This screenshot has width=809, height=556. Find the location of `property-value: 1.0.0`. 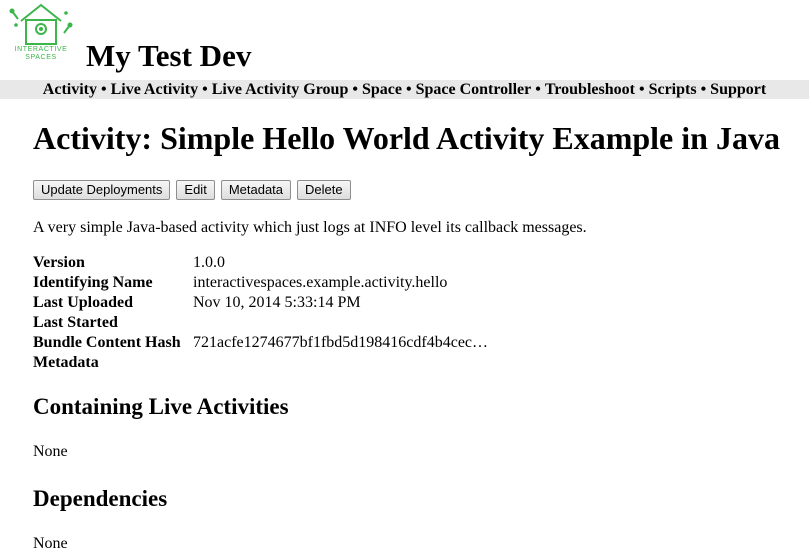

property-value: 1.0.0 is located at coordinates (209, 262).